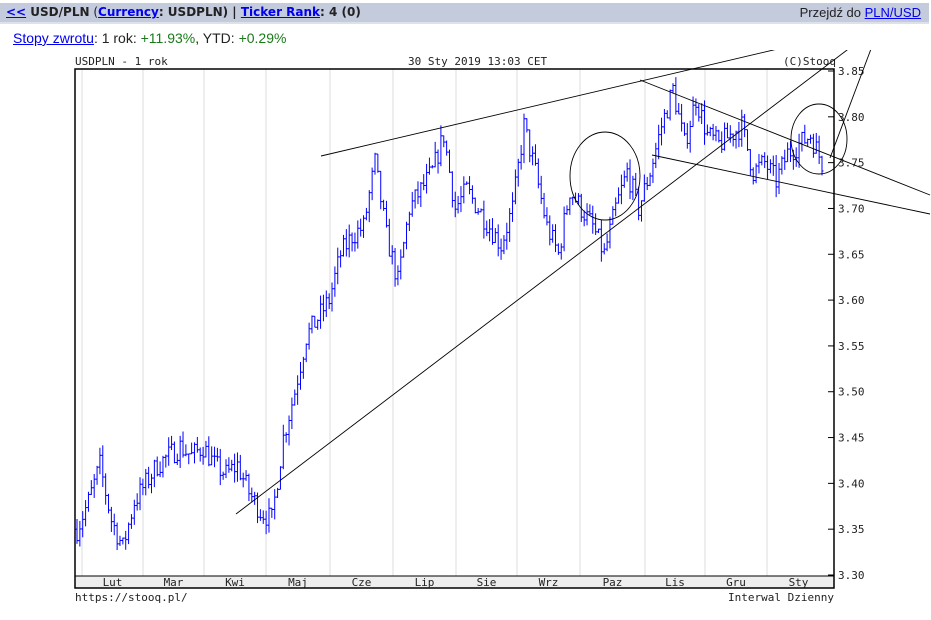  Describe the element at coordinates (851, 254) in the screenshot. I see `y-tick-label: 3.65` at that location.